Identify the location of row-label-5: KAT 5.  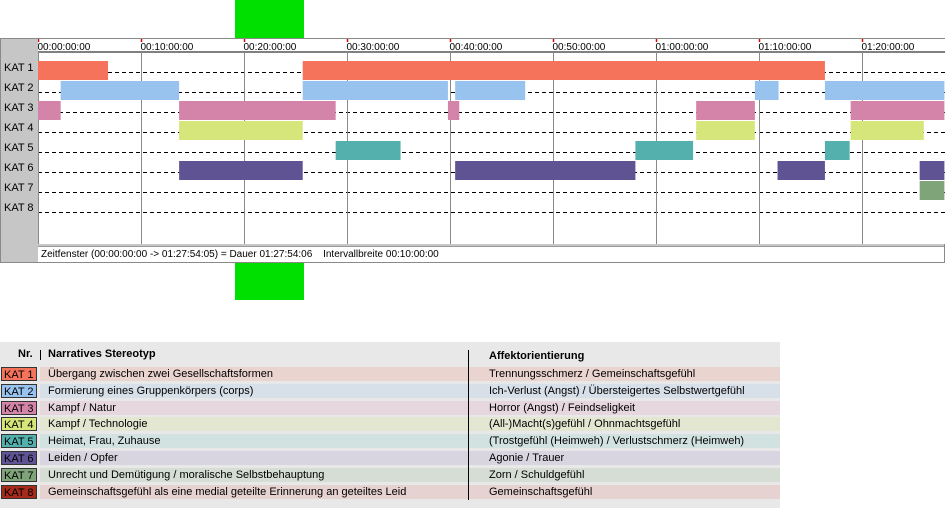
(19, 148).